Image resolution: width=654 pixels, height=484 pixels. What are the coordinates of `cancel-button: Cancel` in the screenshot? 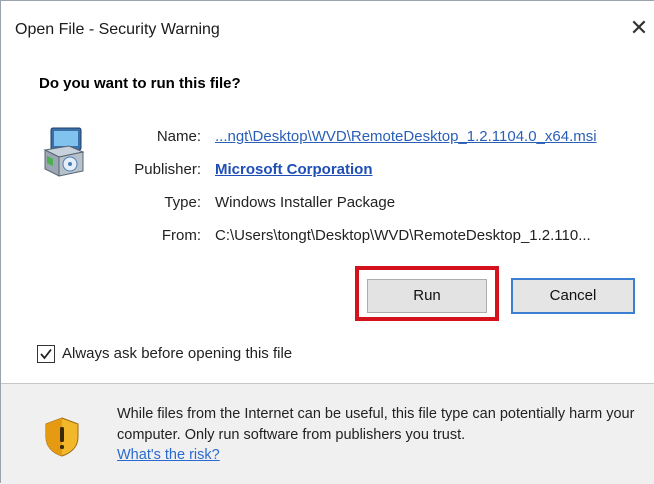 It's located at (573, 296).